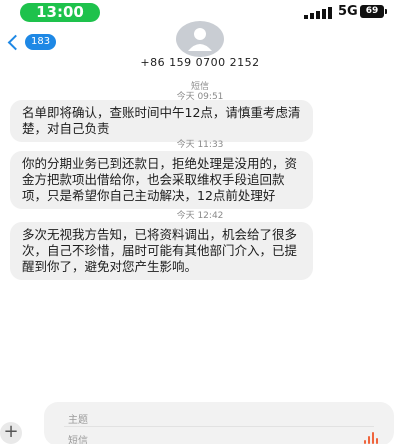  What do you see at coordinates (161, 121) in the screenshot?
I see `message-bubble: 名单即将确认，查账时间中午12点，请慎重考虑清楚，对自己负责` at bounding box center [161, 121].